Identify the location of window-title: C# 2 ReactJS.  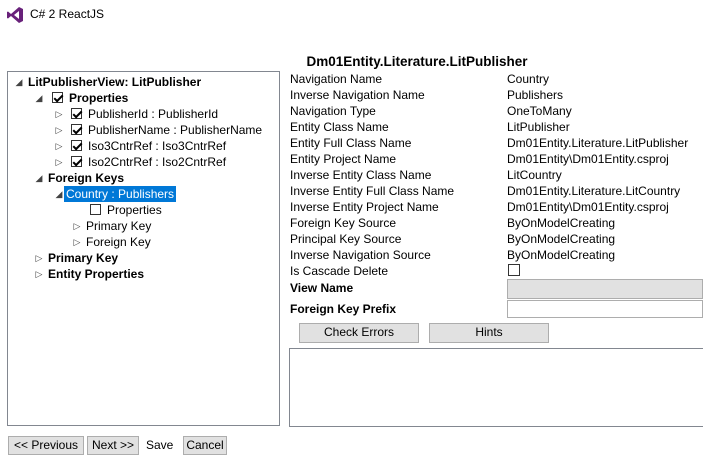
(67, 14).